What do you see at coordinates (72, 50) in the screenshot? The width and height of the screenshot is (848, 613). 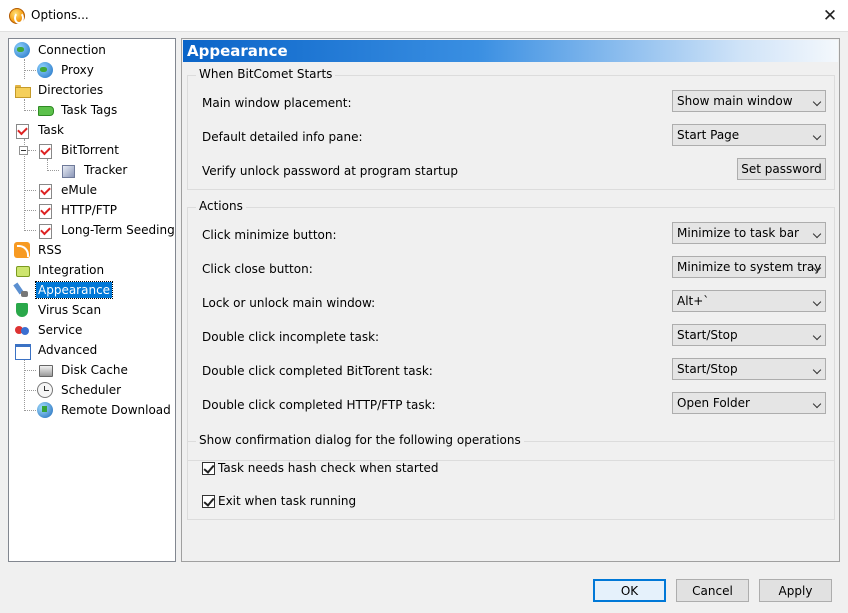 I see `tree-item-label: Connection` at bounding box center [72, 50].